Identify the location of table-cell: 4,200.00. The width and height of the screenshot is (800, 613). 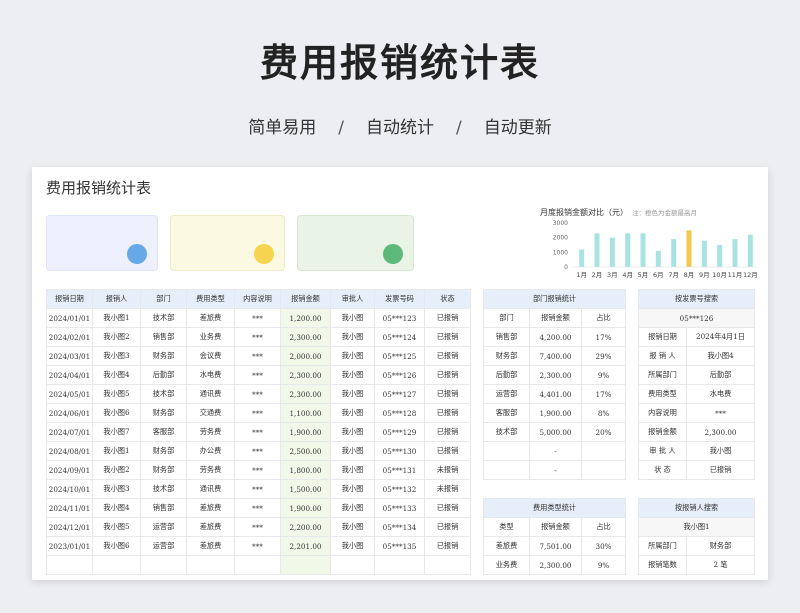
(555, 337).